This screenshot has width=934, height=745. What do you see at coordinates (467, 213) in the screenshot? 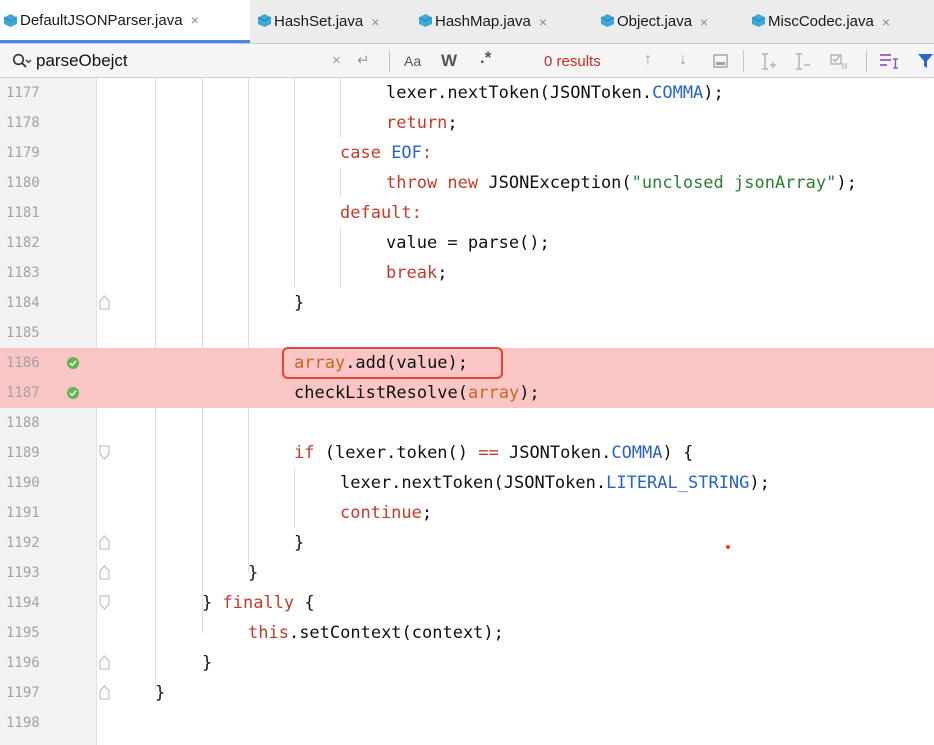
I see `code-line: 1181 default:` at bounding box center [467, 213].